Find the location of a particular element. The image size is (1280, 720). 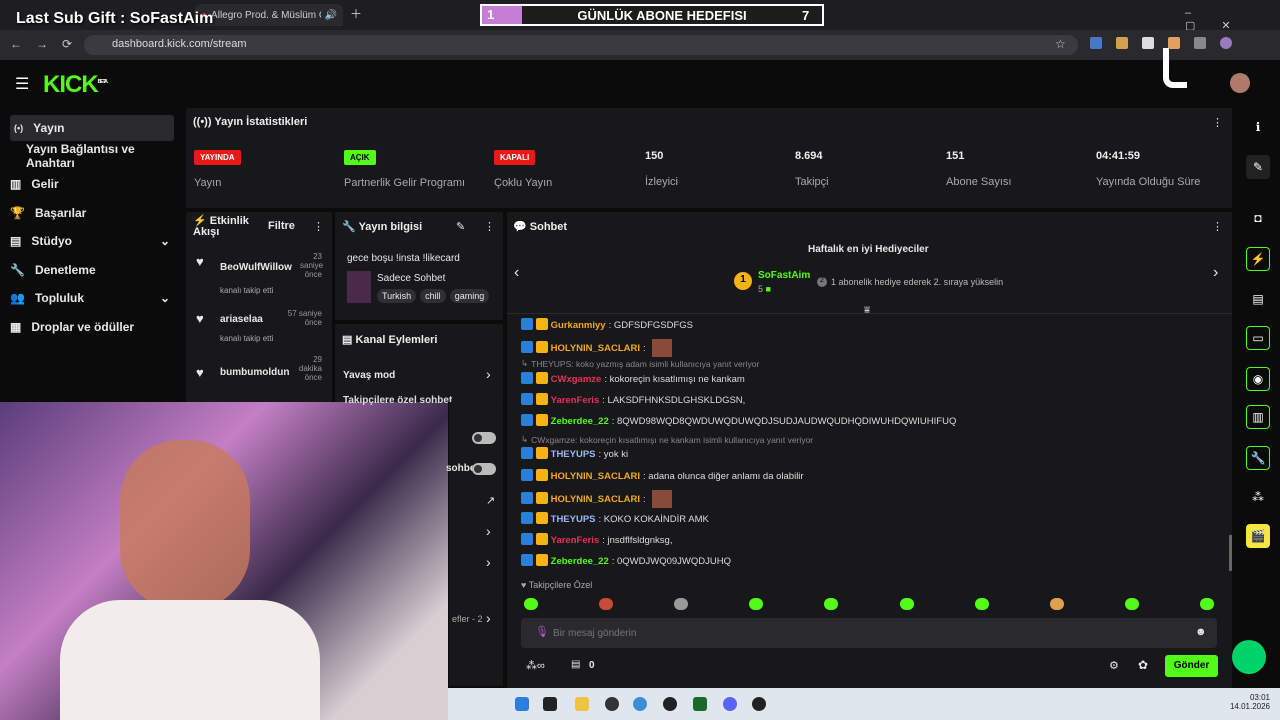

nav-buttons: ←→⟳ is located at coordinates (48, 44).